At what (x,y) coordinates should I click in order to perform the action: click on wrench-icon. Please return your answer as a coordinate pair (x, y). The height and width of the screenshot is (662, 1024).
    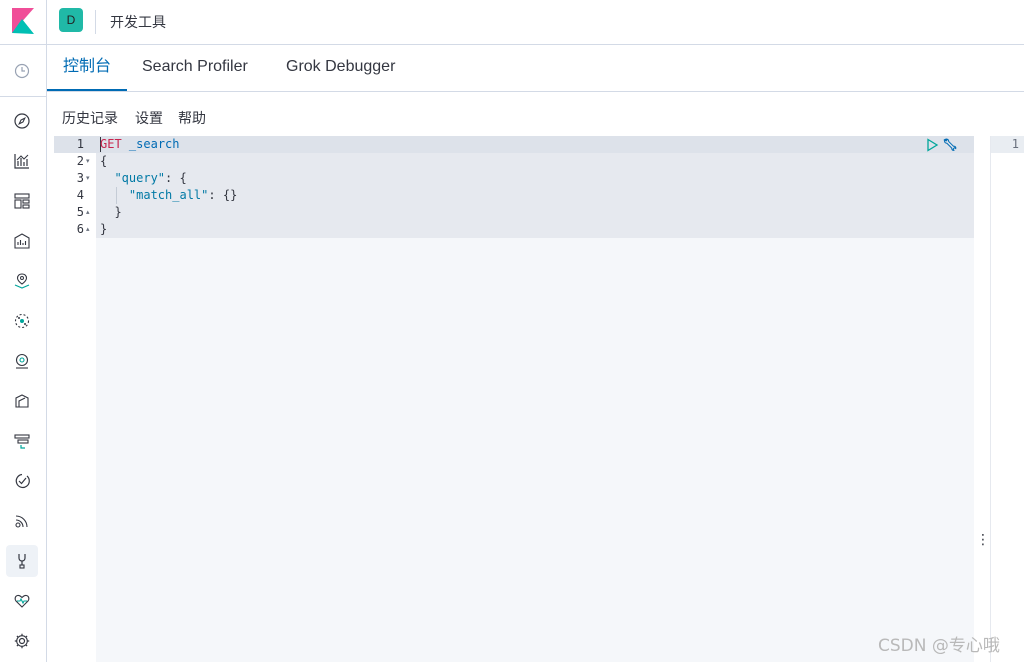
    Looking at the image, I should click on (950, 144).